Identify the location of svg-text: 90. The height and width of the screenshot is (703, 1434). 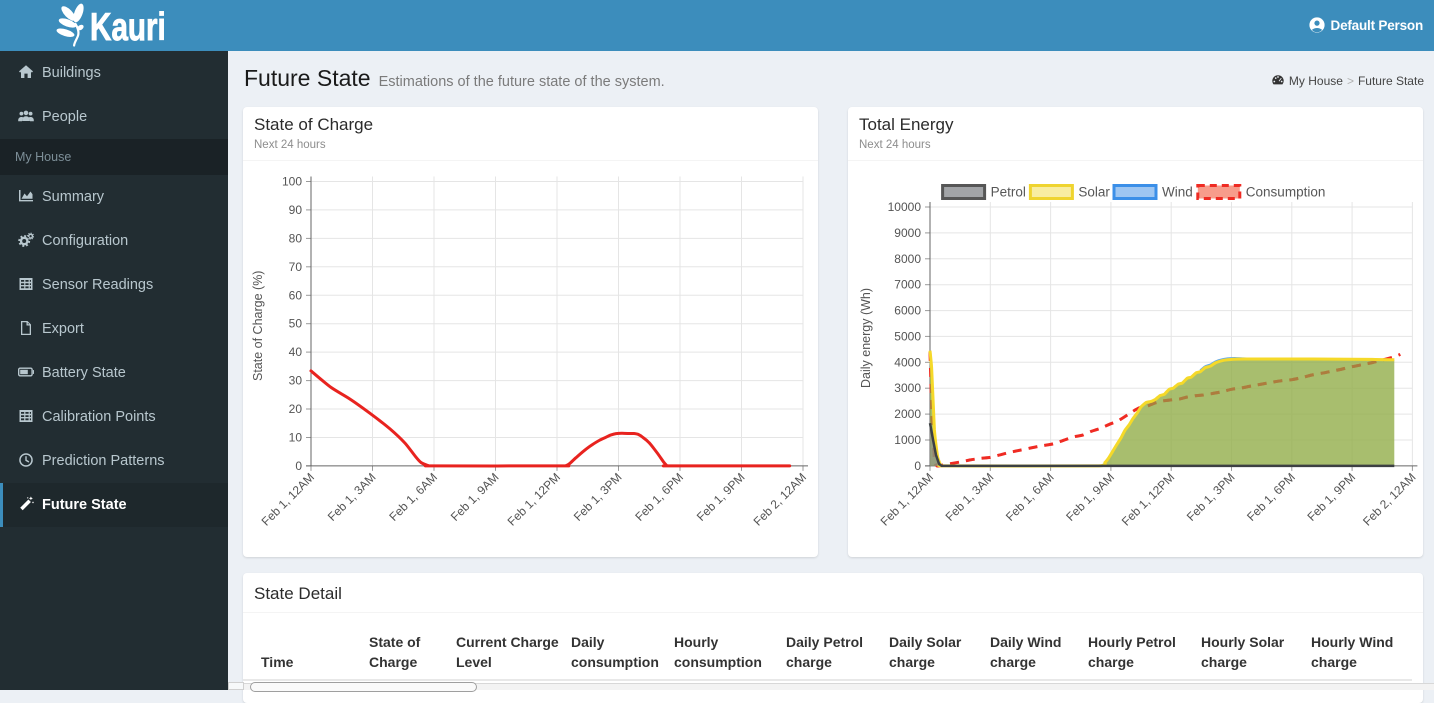
(296, 210).